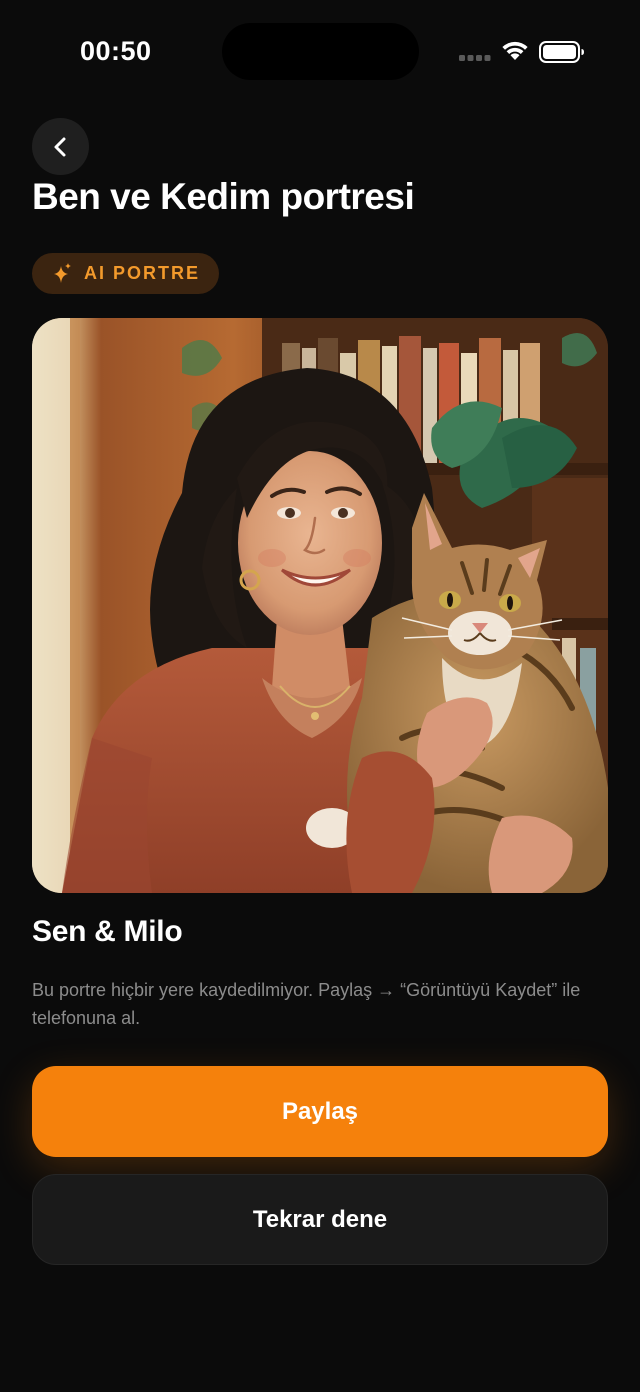 Image resolution: width=640 pixels, height=1392 pixels. Describe the element at coordinates (116, 51) in the screenshot. I see `status-time: 00:50` at that location.